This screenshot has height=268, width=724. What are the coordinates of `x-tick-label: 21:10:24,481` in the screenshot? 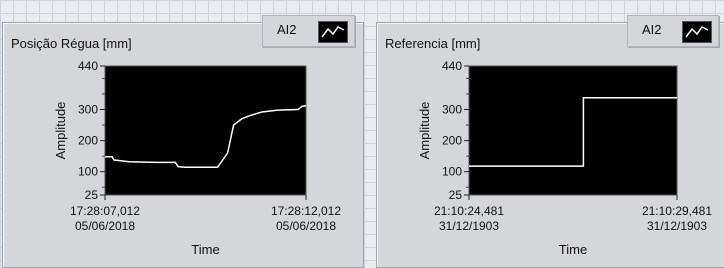 It's located at (469, 211).